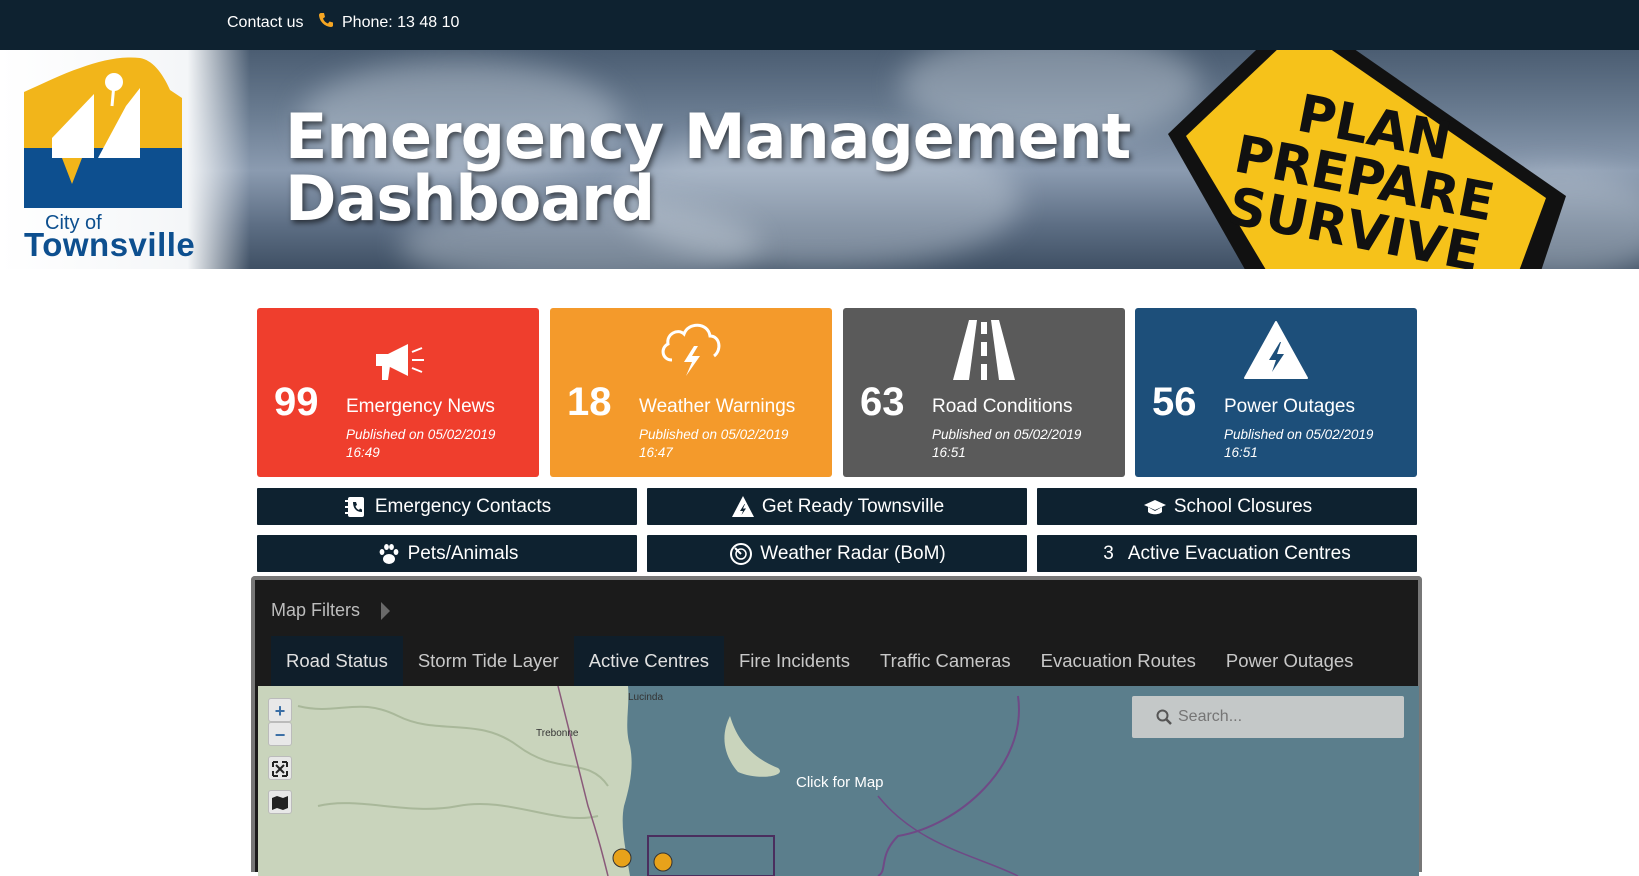 The height and width of the screenshot is (876, 1639). What do you see at coordinates (984, 350) in the screenshot?
I see `road-icon` at bounding box center [984, 350].